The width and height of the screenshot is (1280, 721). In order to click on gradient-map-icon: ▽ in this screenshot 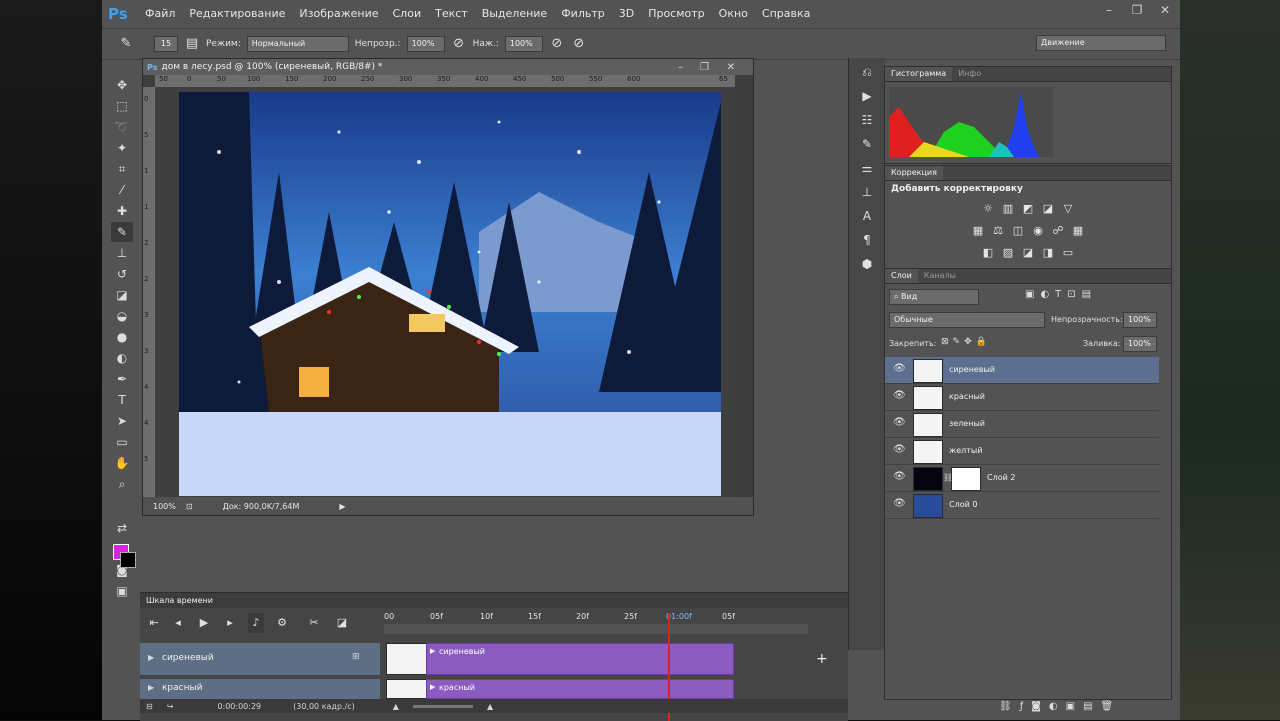, I will do `click(1068, 209)`.